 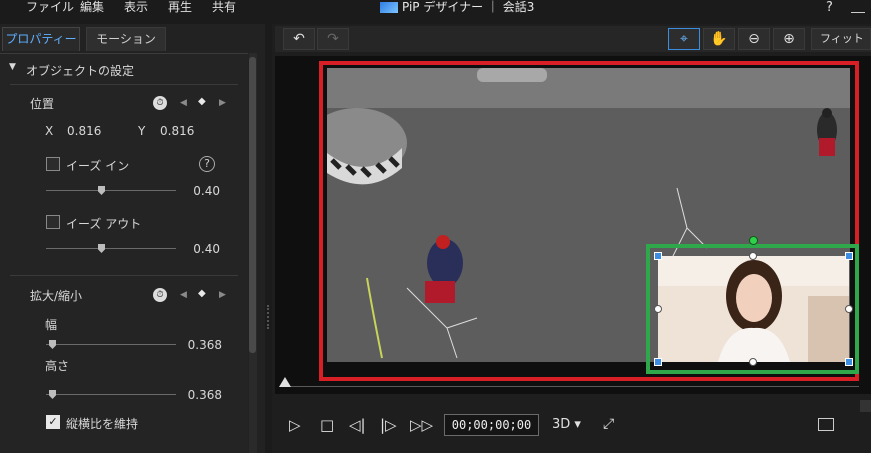 What do you see at coordinates (491, 425) in the screenshot?
I see `timecode-display: 00;00;00;00` at bounding box center [491, 425].